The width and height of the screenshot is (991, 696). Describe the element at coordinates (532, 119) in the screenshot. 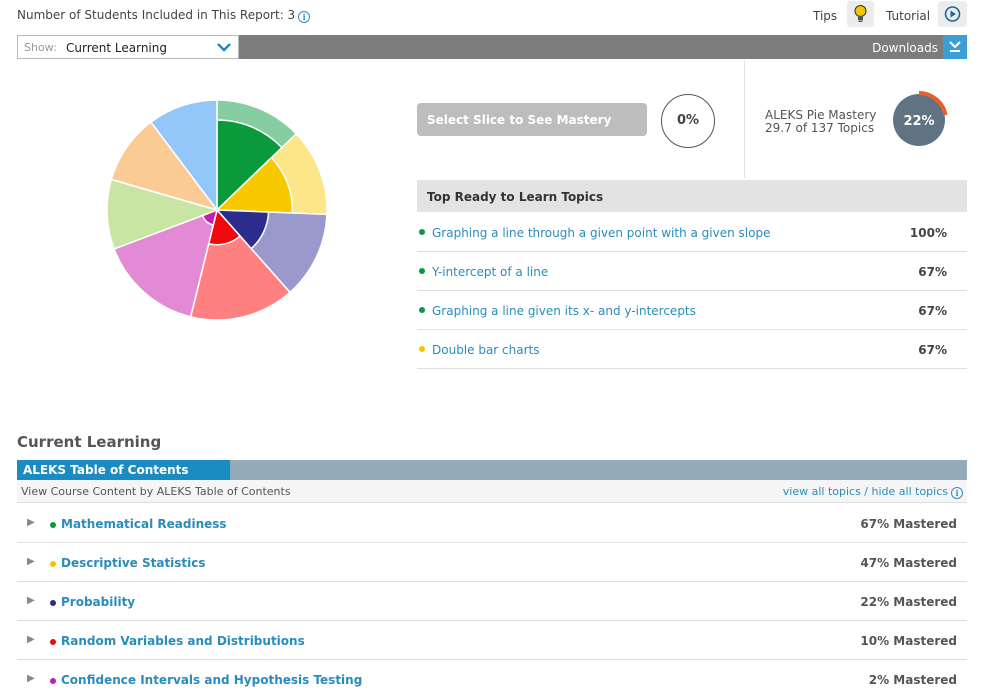

I see `select-slice-button: Select Slice to See Mastery` at that location.